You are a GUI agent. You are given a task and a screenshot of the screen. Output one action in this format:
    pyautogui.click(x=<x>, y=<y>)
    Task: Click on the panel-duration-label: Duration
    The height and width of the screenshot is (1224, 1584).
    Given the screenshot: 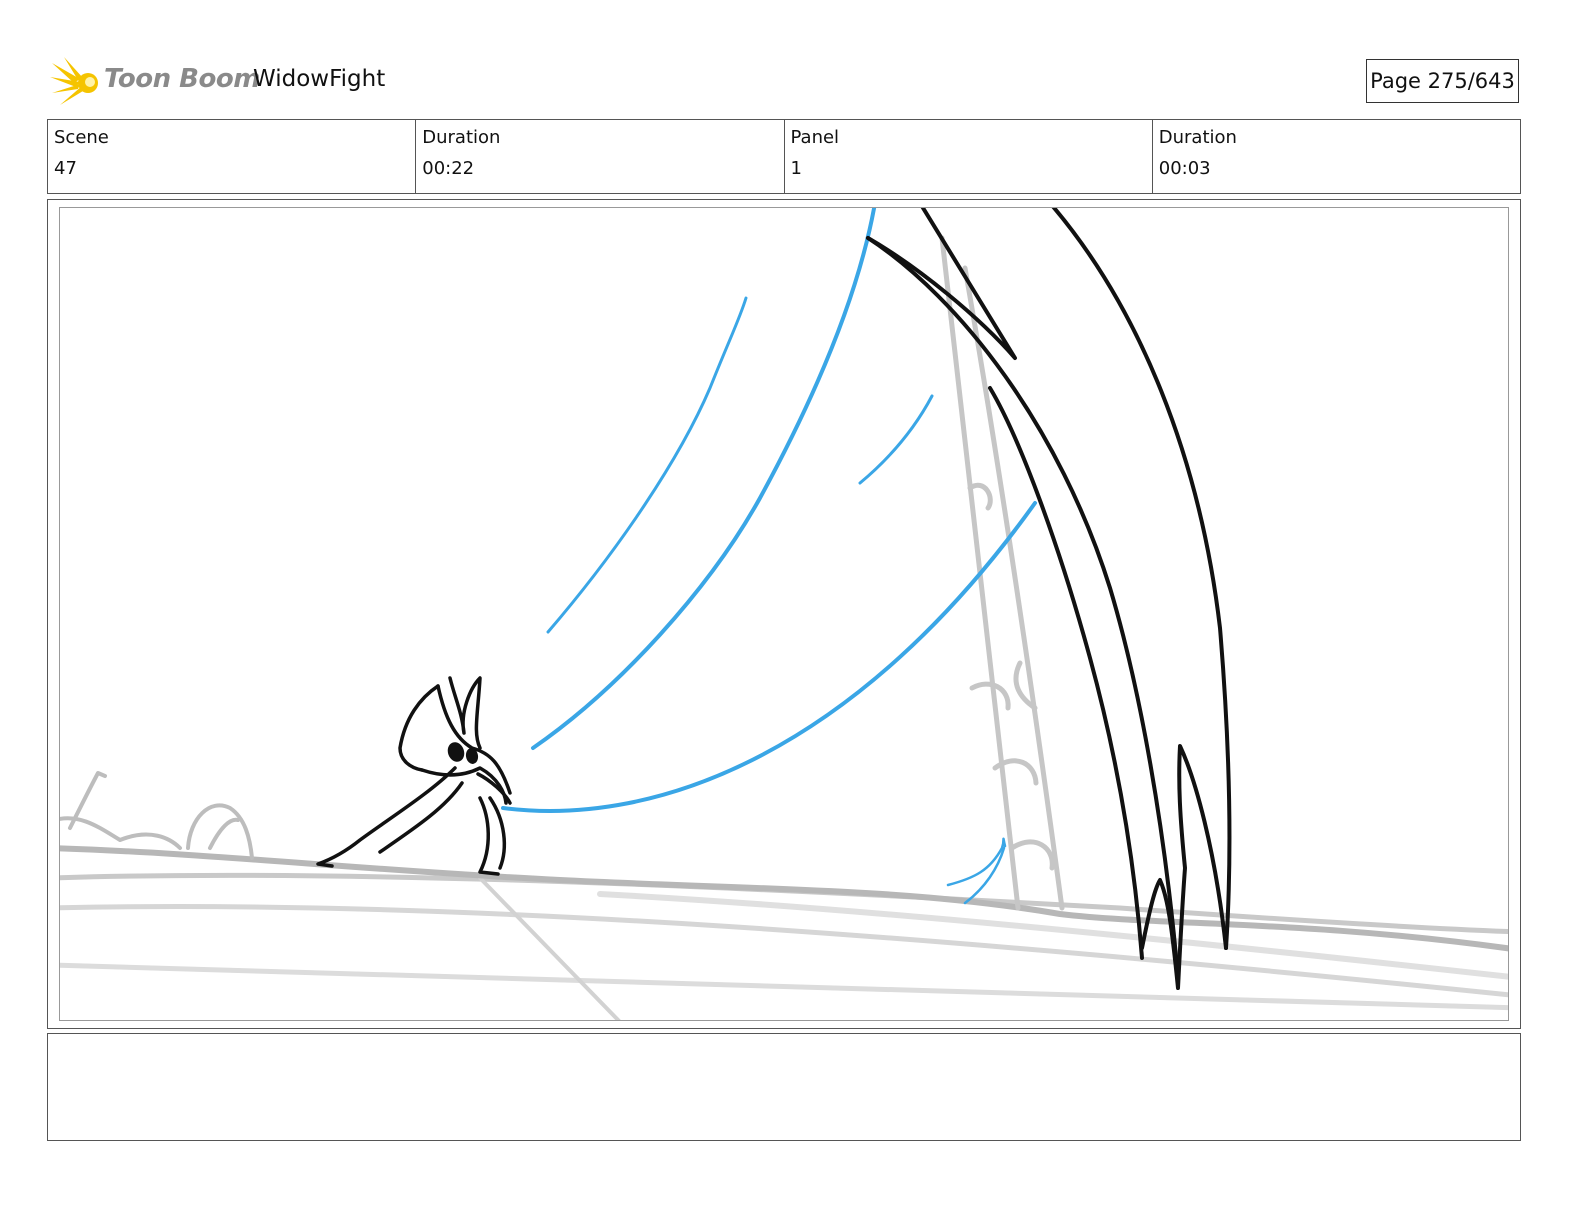 What is the action you would take?
    pyautogui.click(x=1197, y=137)
    